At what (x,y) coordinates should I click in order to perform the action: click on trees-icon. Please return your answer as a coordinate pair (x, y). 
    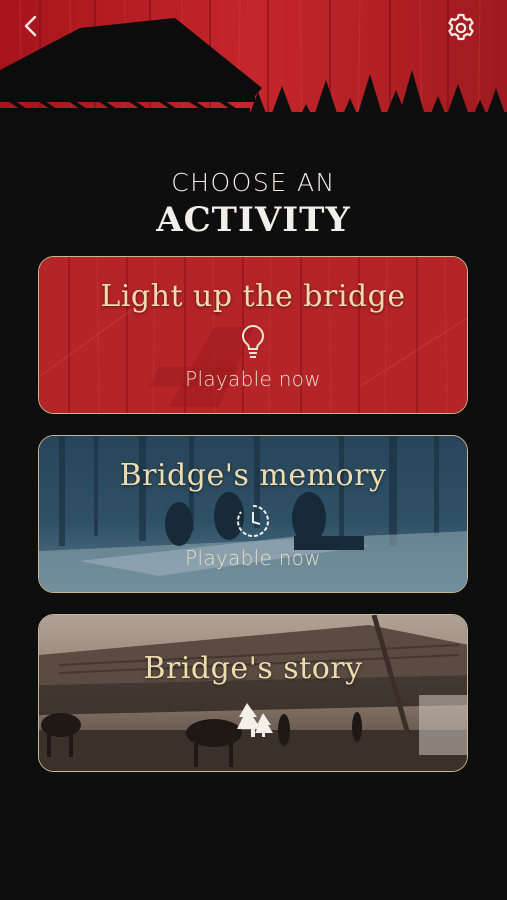
    Looking at the image, I should click on (255, 720).